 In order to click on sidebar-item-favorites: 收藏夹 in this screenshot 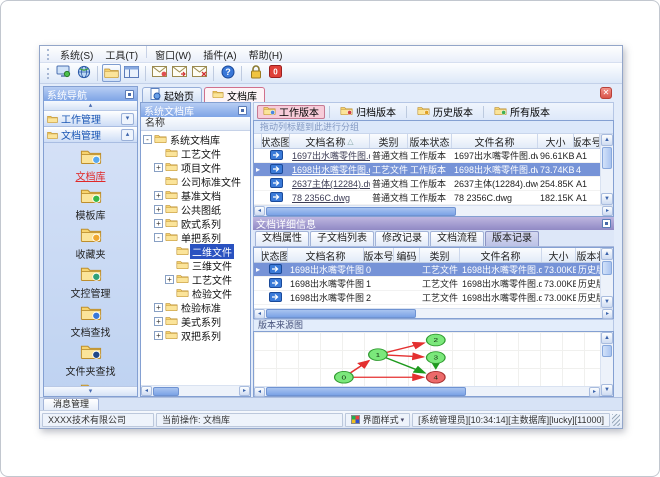, I will do `click(90, 243)`.